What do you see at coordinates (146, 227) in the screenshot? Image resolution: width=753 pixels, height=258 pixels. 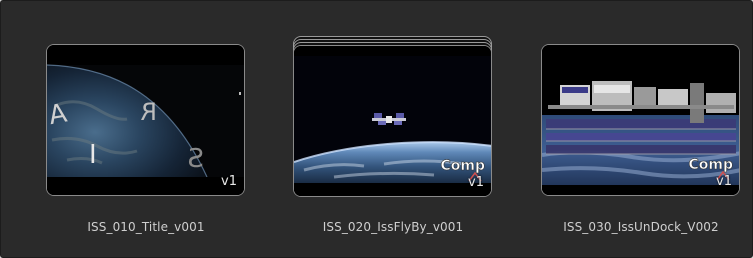 I see `clip-name: ISS_010_Title_v001` at bounding box center [146, 227].